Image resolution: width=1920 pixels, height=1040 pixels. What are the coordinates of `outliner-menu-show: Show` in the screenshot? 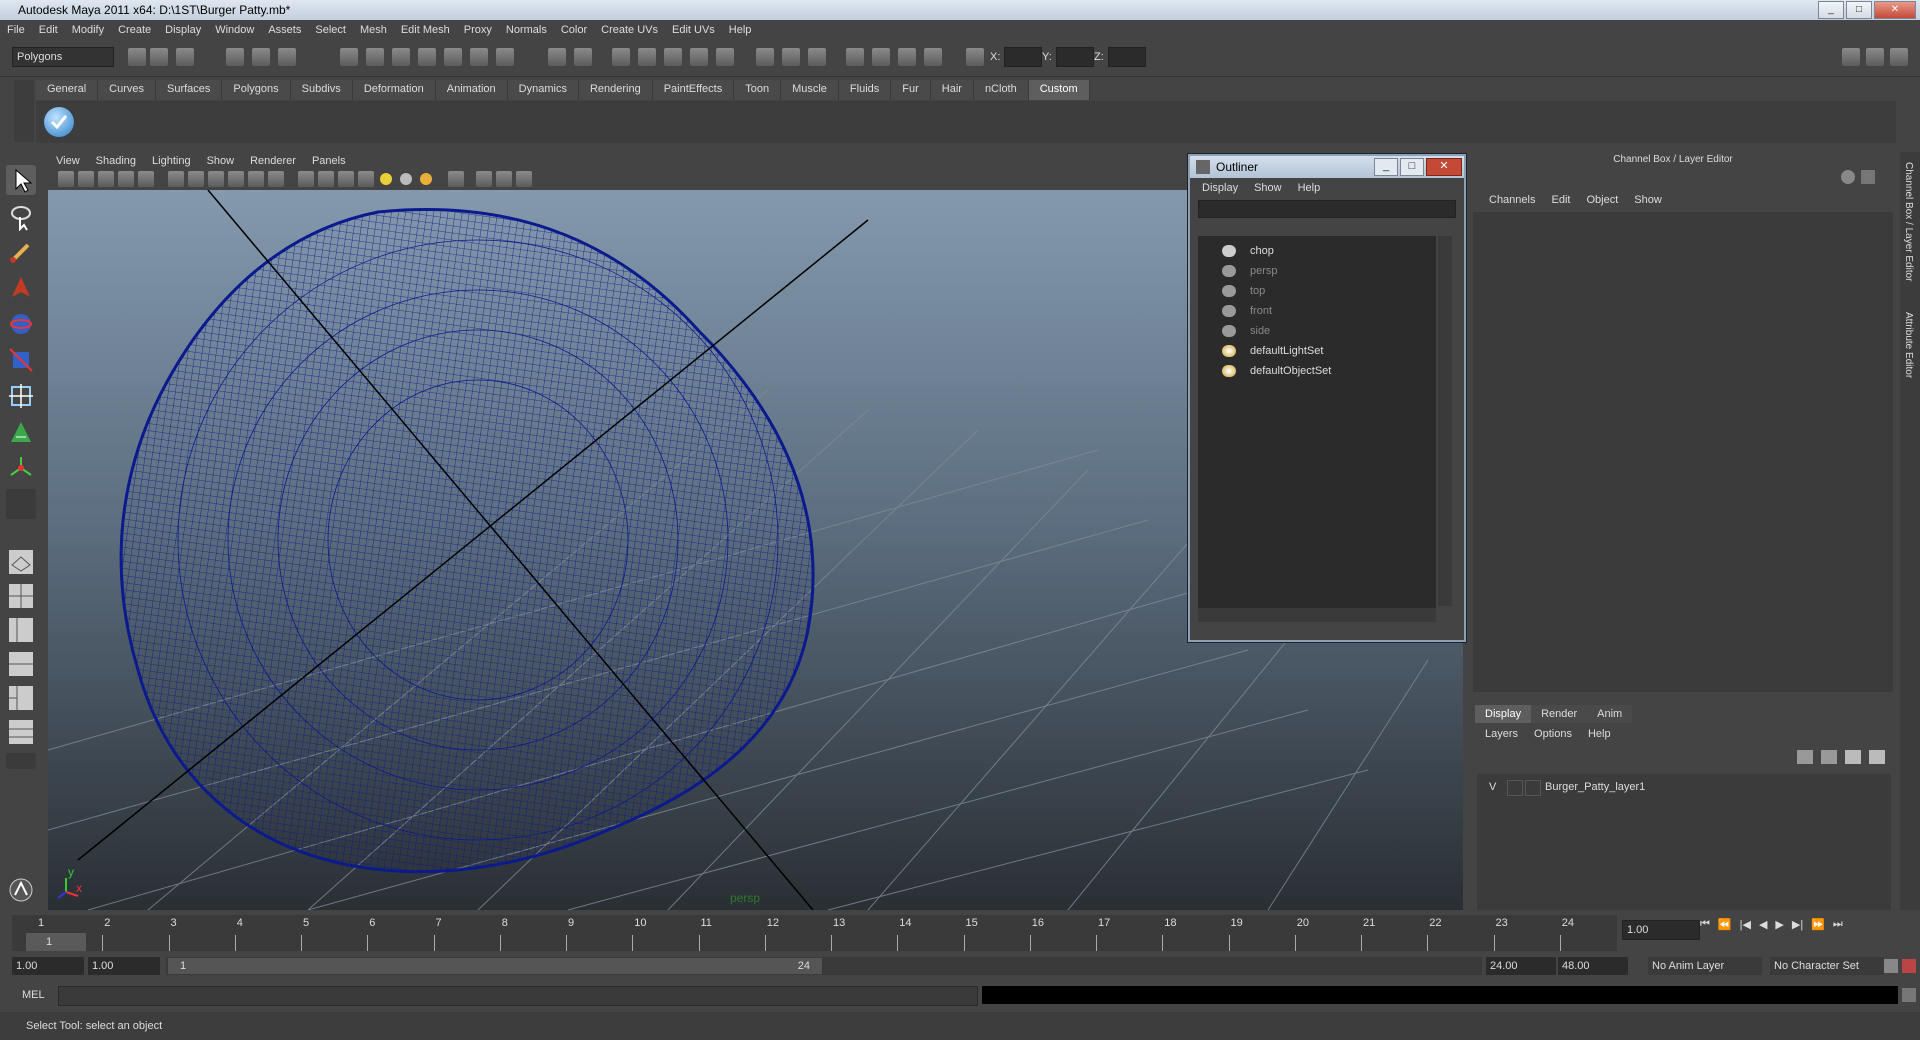 It's located at (1268, 188).